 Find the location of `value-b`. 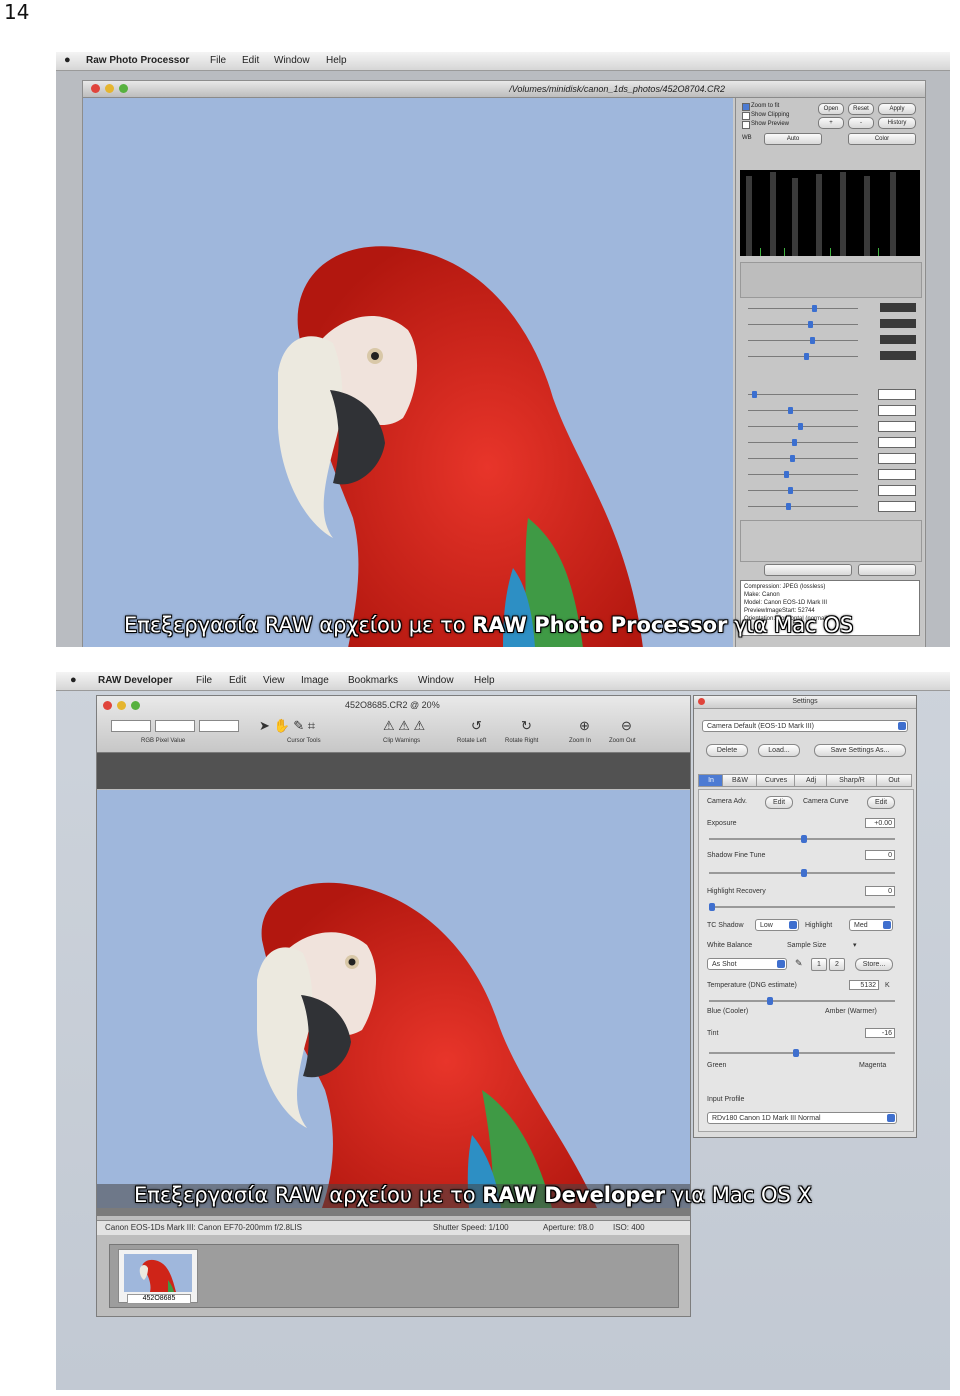

value-b is located at coordinates (898, 339).